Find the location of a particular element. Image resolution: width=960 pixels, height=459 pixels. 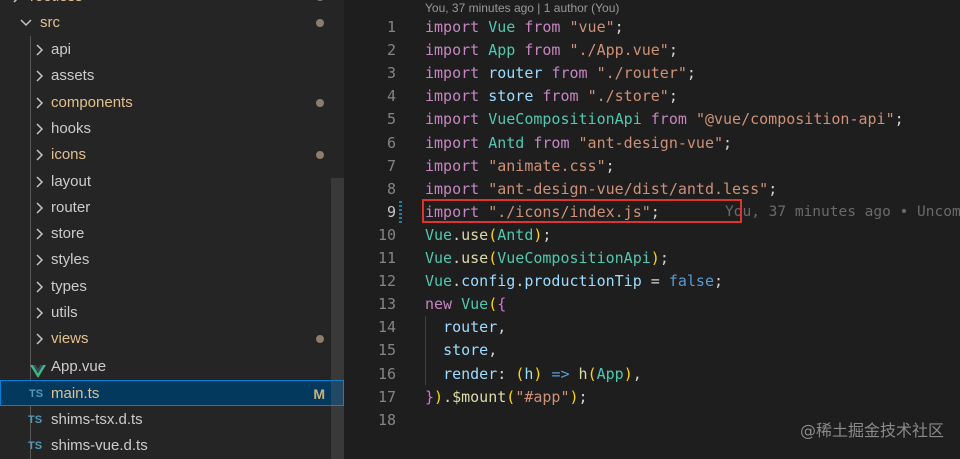

code-line: 2 import App from "./App.vue"; is located at coordinates (652, 50).